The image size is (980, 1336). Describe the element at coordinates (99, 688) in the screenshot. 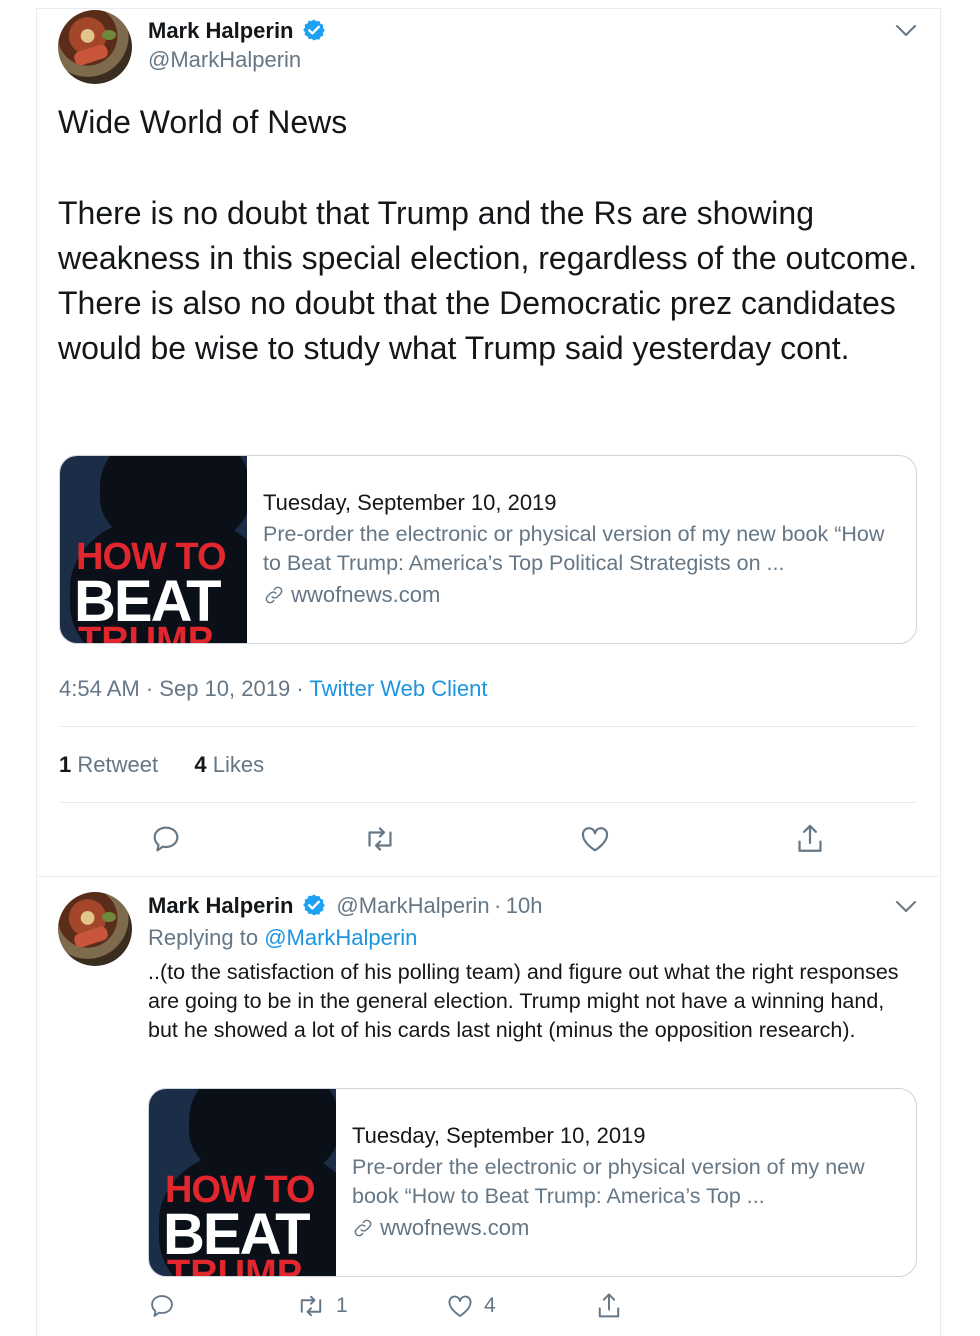

I see `tweet-time: 4:54 AM` at that location.